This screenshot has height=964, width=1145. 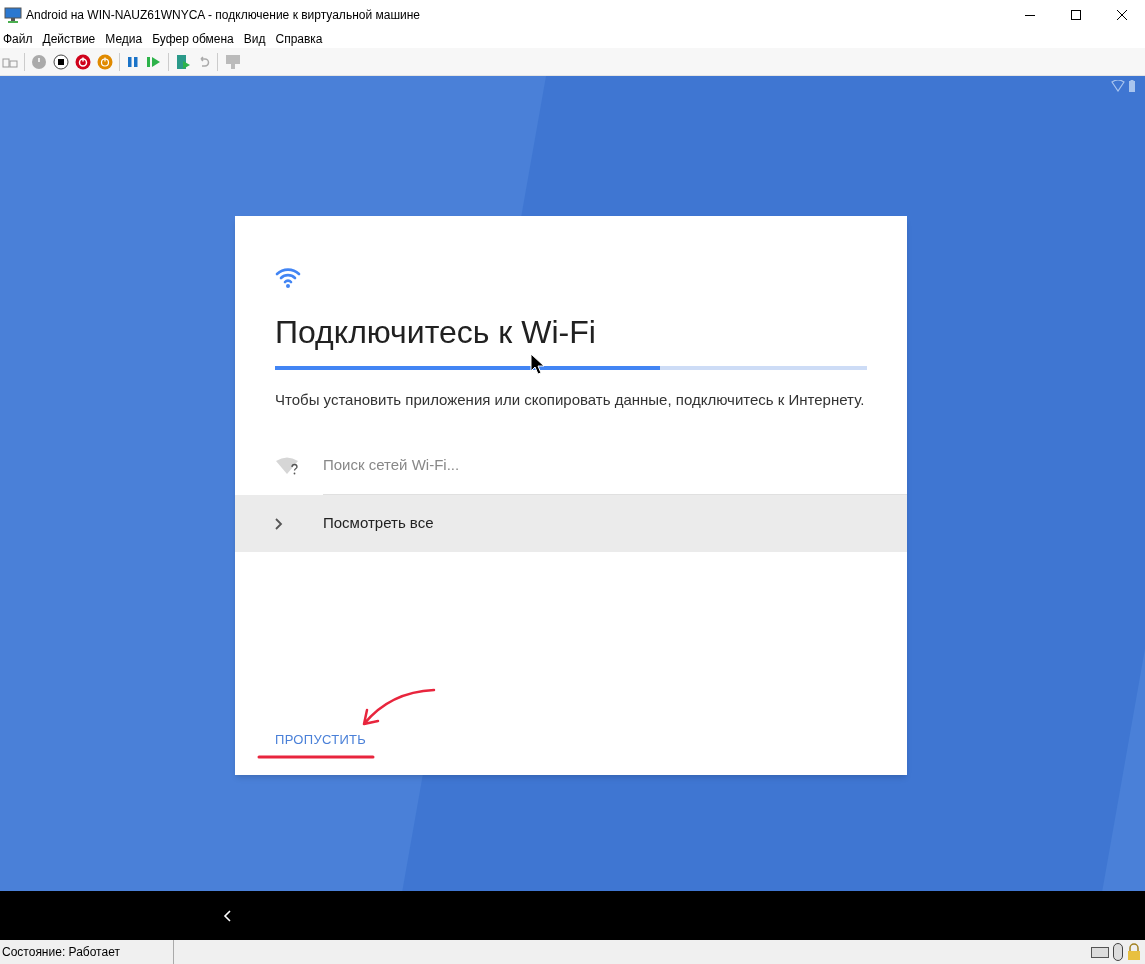 What do you see at coordinates (537, 364) in the screenshot?
I see `mouse-cursor-icon` at bounding box center [537, 364].